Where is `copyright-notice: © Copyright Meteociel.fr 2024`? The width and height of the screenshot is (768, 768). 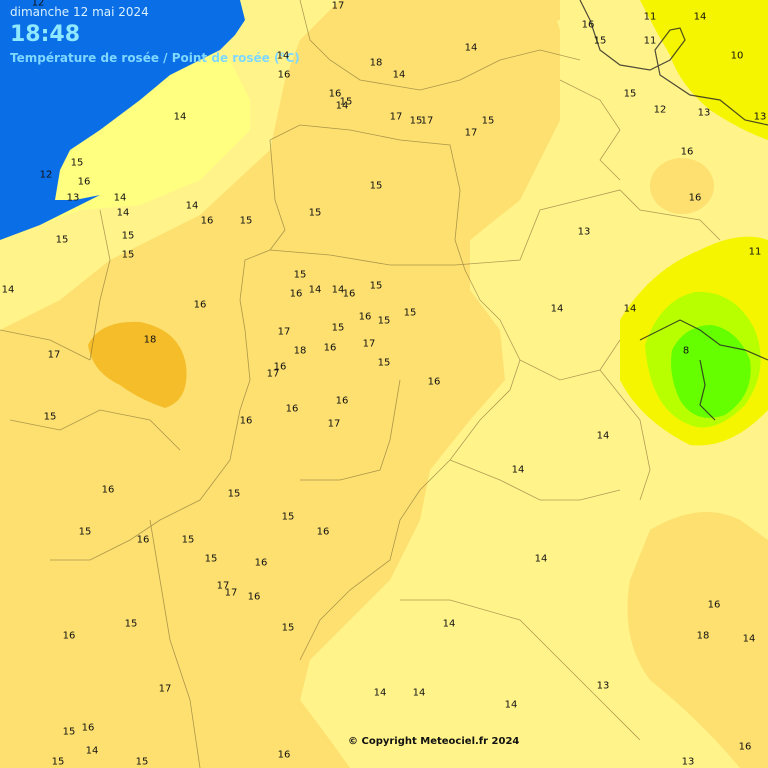 copyright-notice: © Copyright Meteociel.fr 2024 is located at coordinates (434, 741).